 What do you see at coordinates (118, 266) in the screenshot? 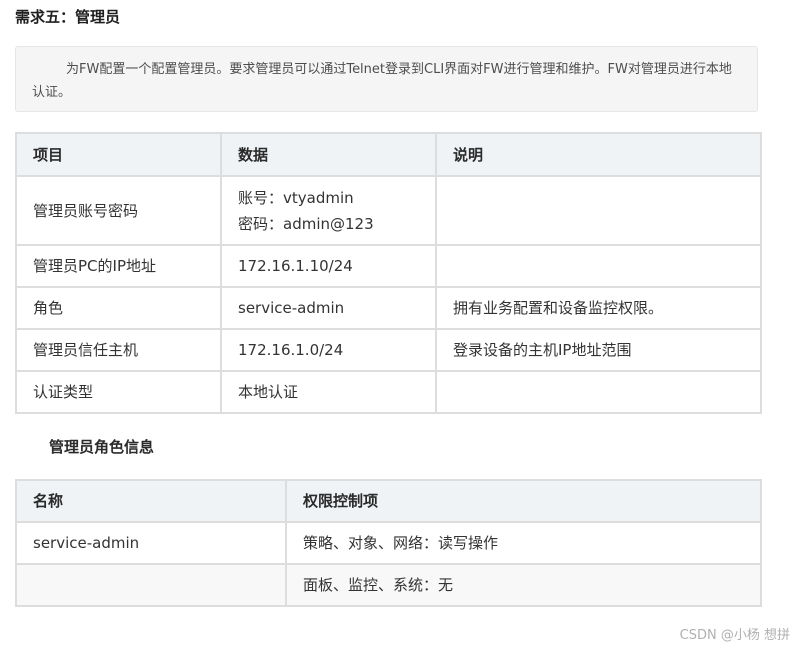
I see `cell-item: 管理员PC的IP地址` at bounding box center [118, 266].